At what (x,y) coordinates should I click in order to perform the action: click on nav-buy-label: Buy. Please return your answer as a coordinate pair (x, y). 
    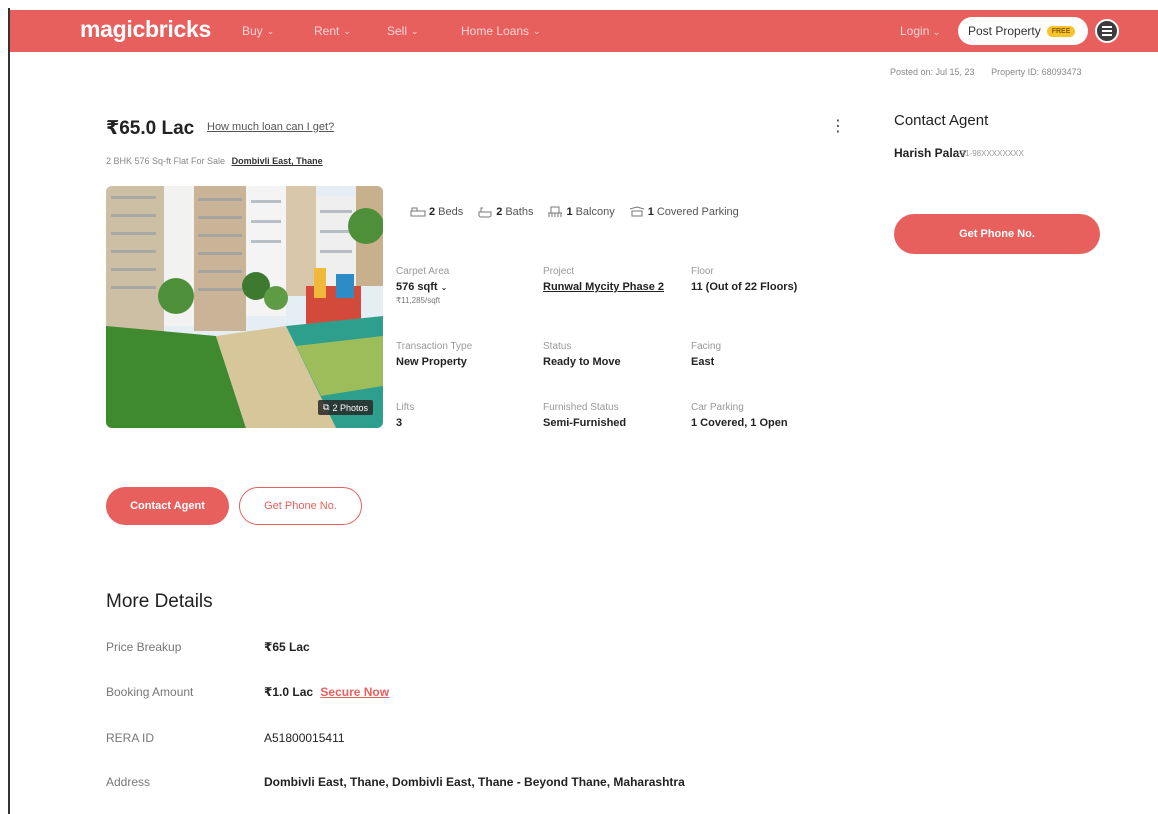
    Looking at the image, I should click on (252, 31).